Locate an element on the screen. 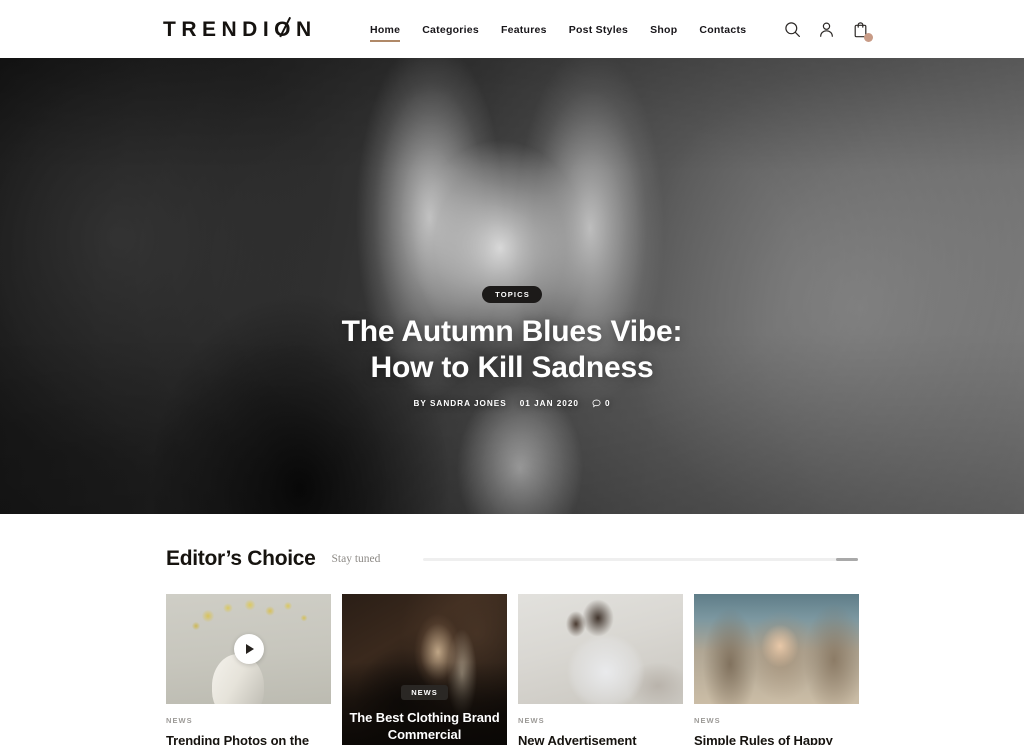 The image size is (1024, 745). article-card: NEWS The Best Clothing Brand Commercial is located at coordinates (424, 669).